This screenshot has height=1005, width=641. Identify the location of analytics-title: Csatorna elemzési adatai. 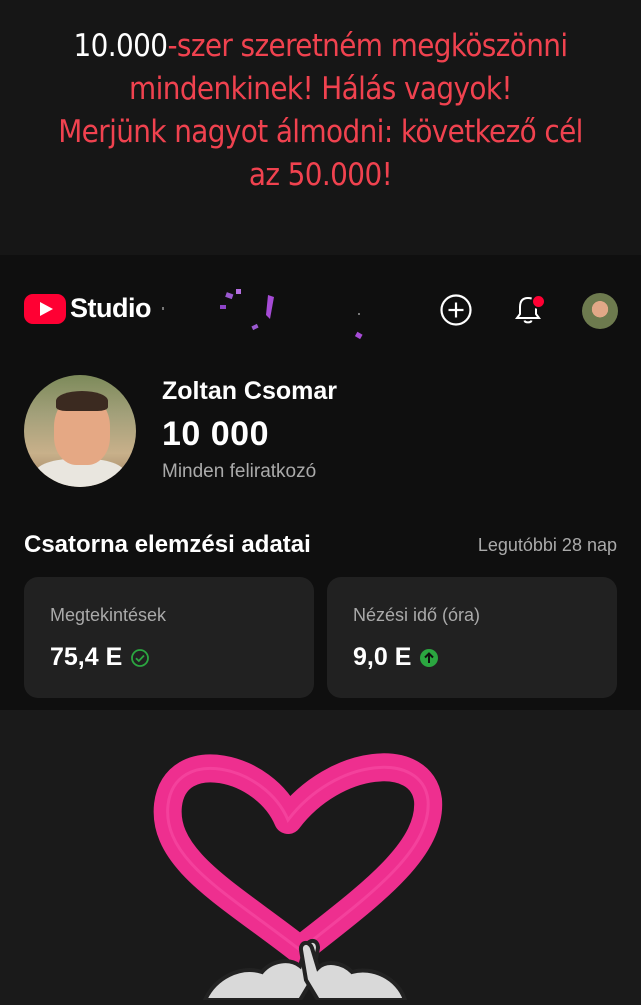
(167, 544).